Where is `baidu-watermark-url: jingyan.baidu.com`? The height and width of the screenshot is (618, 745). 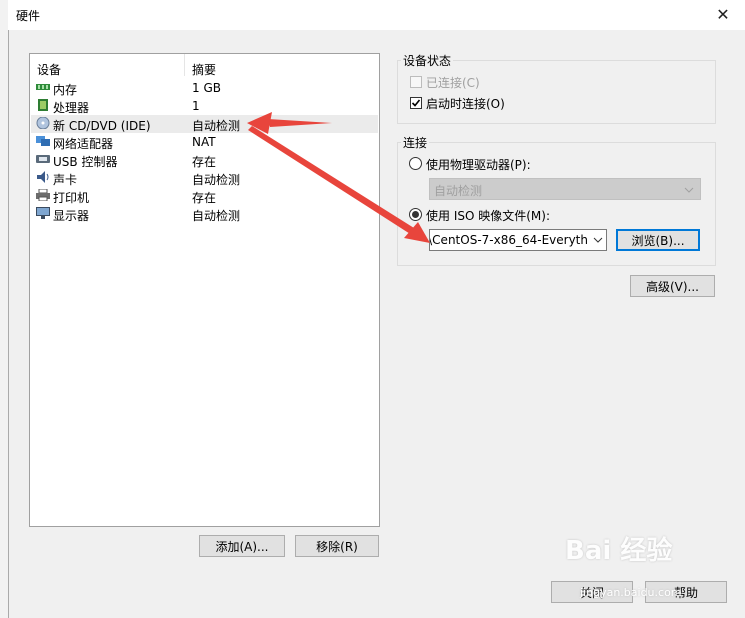
baidu-watermark-url: jingyan.baidu.com is located at coordinates (631, 592).